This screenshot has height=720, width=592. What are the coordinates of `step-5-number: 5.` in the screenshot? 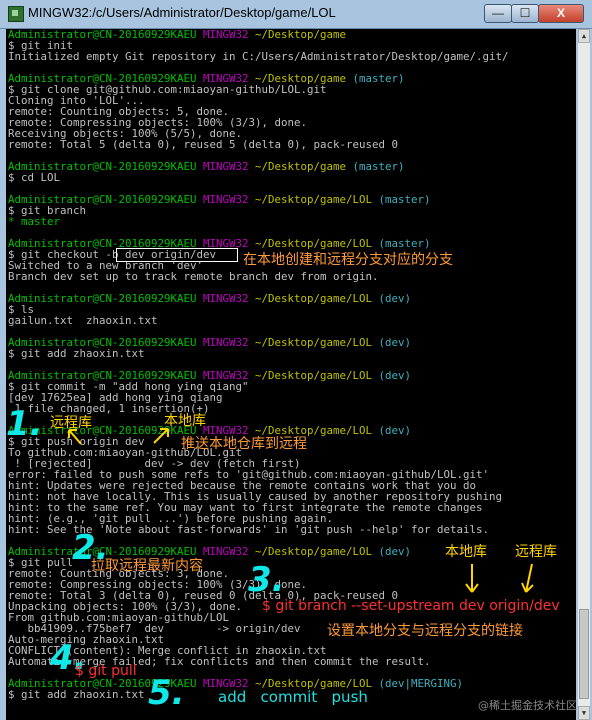 It's located at (166, 693).